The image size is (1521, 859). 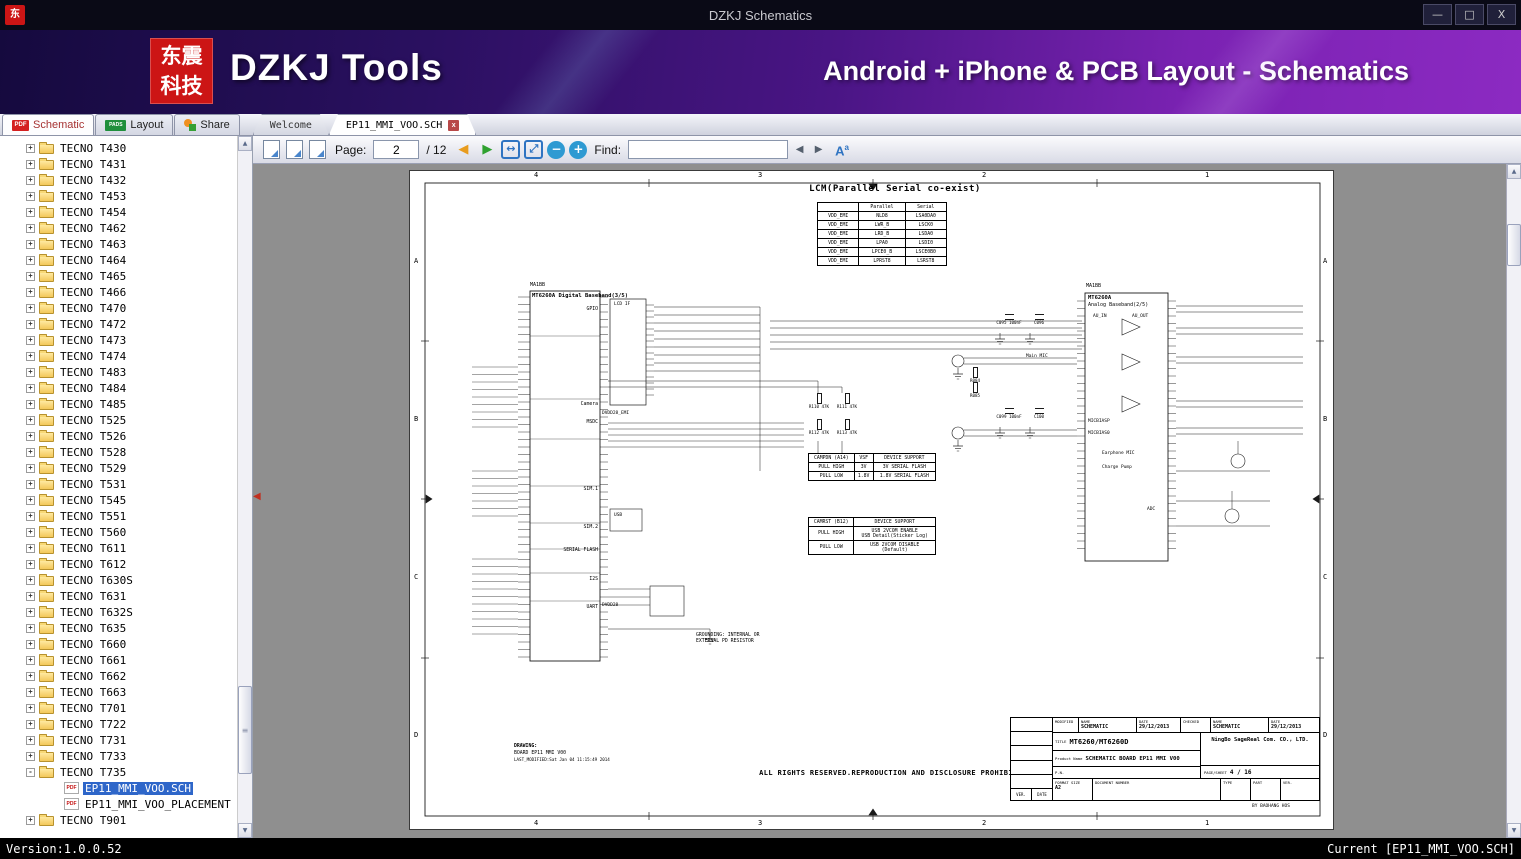 What do you see at coordinates (118, 324) in the screenshot?
I see `tree-folder-item: + TECNO T472` at bounding box center [118, 324].